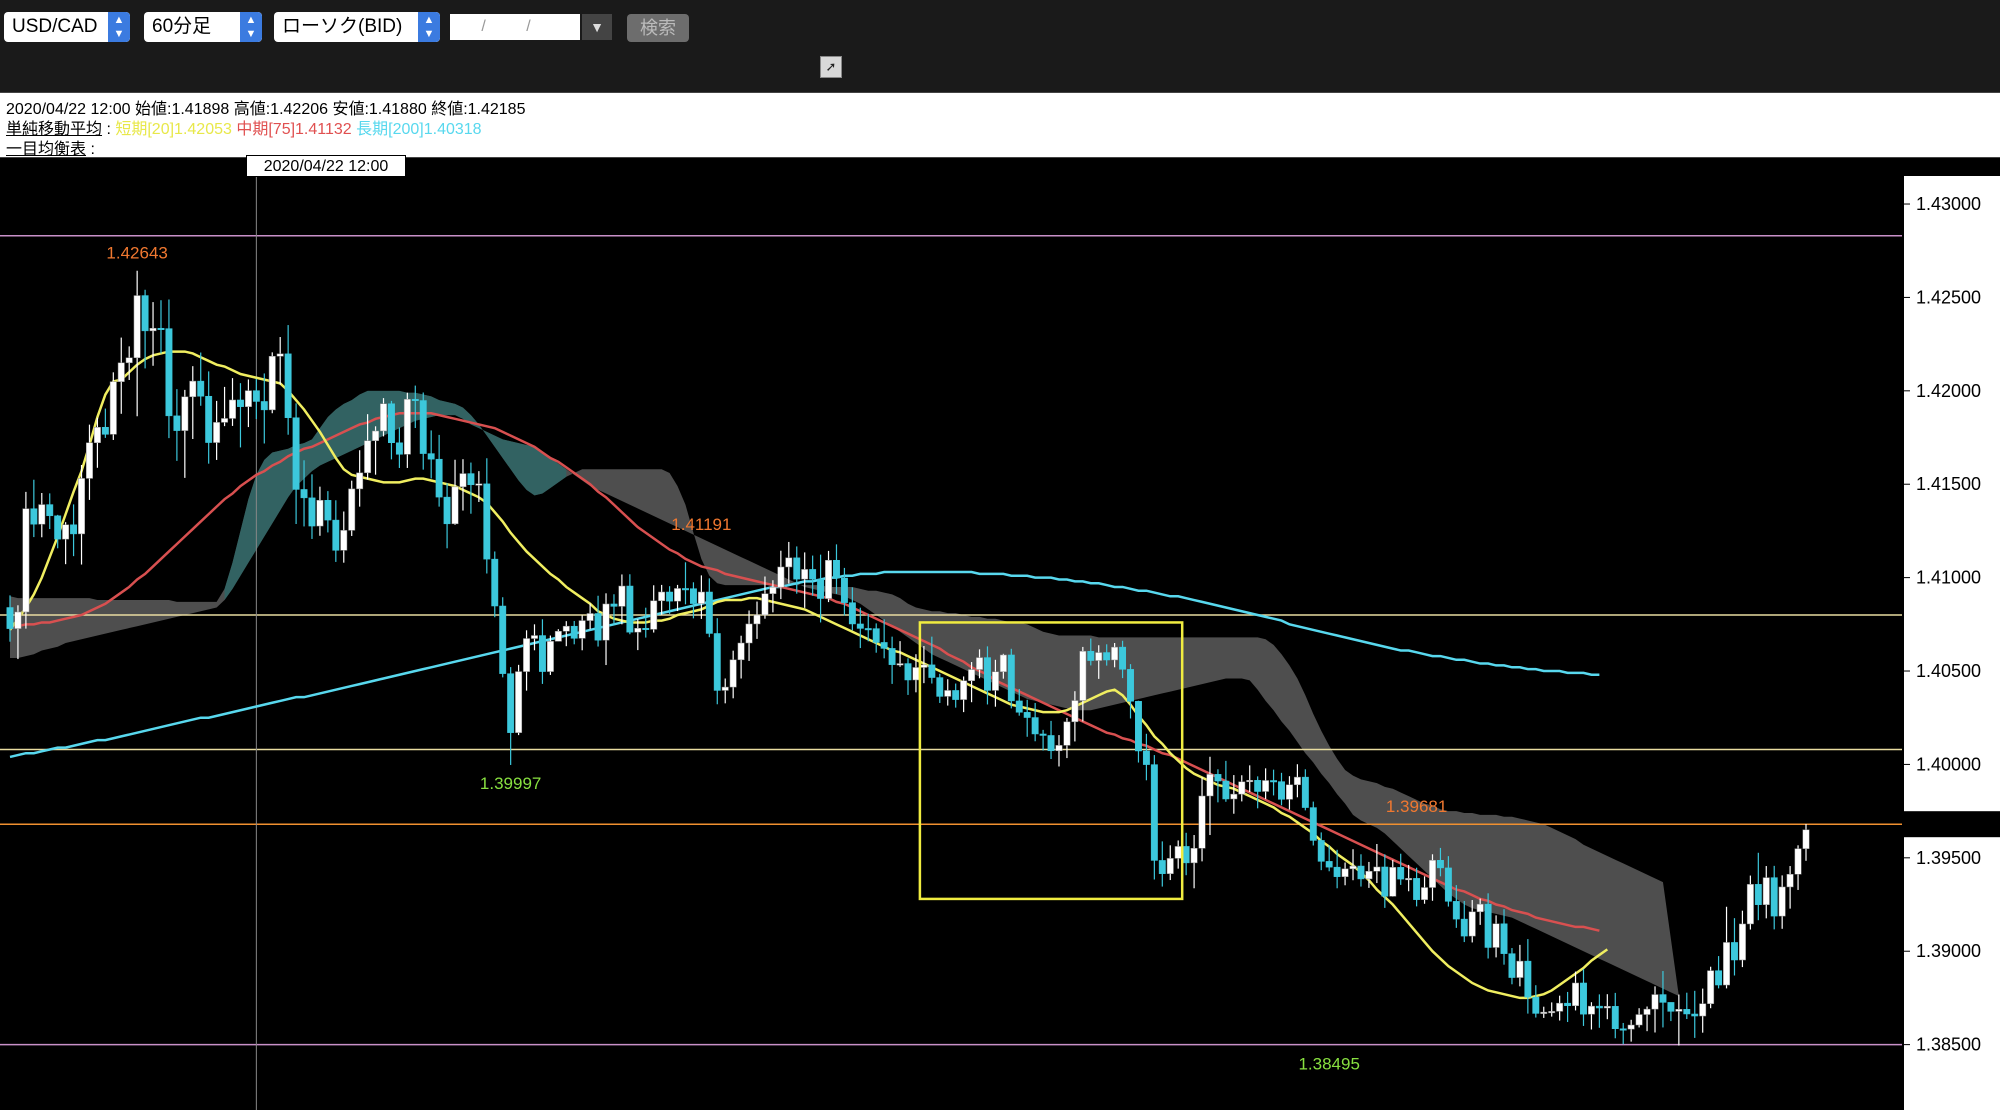  What do you see at coordinates (515, 27) in the screenshot?
I see `date-input: / /` at bounding box center [515, 27].